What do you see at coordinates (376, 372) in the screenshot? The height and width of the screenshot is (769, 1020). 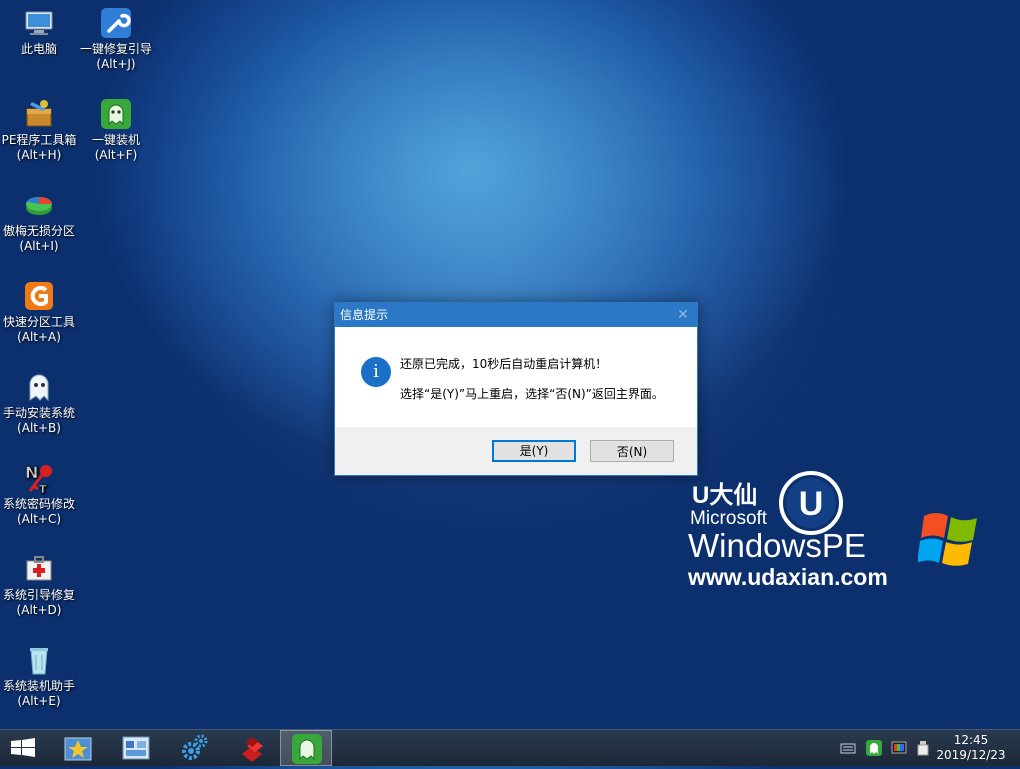 I see `info-icon: i` at bounding box center [376, 372].